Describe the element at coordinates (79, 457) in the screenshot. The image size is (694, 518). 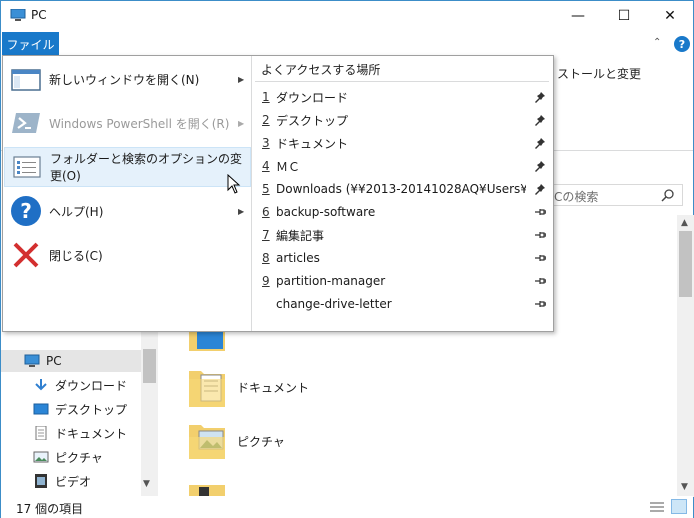
I see `nav-item-label: ピクチャ` at that location.